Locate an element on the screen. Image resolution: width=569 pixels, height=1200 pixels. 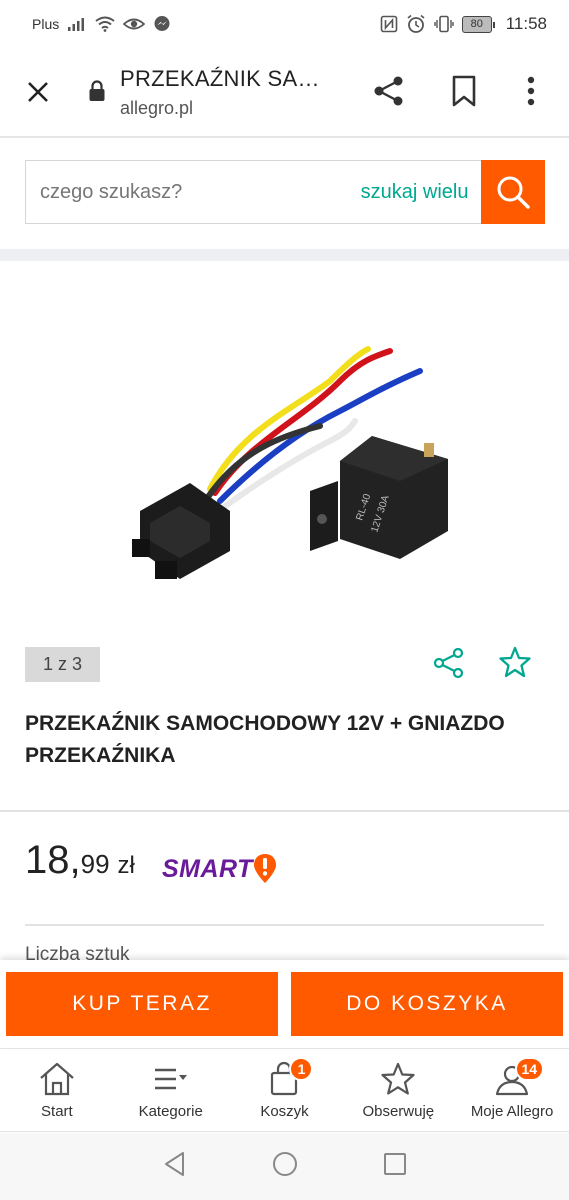
search-many-link: szukaj wielu is located at coordinates (415, 192).